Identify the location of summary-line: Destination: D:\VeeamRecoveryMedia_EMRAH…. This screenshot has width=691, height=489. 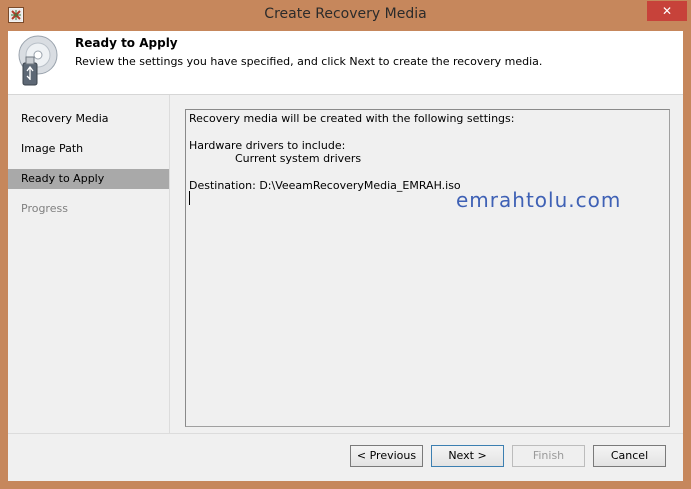
(325, 185).